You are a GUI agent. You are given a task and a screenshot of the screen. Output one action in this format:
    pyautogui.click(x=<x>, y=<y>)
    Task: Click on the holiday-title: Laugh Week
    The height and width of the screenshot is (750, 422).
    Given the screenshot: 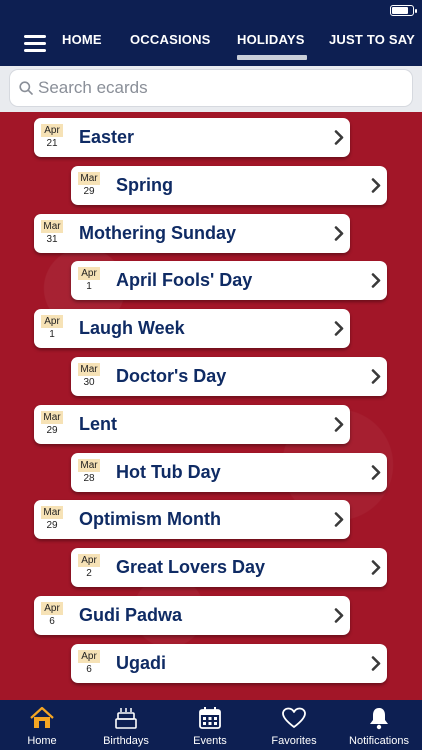 What is the action you would take?
    pyautogui.click(x=132, y=328)
    